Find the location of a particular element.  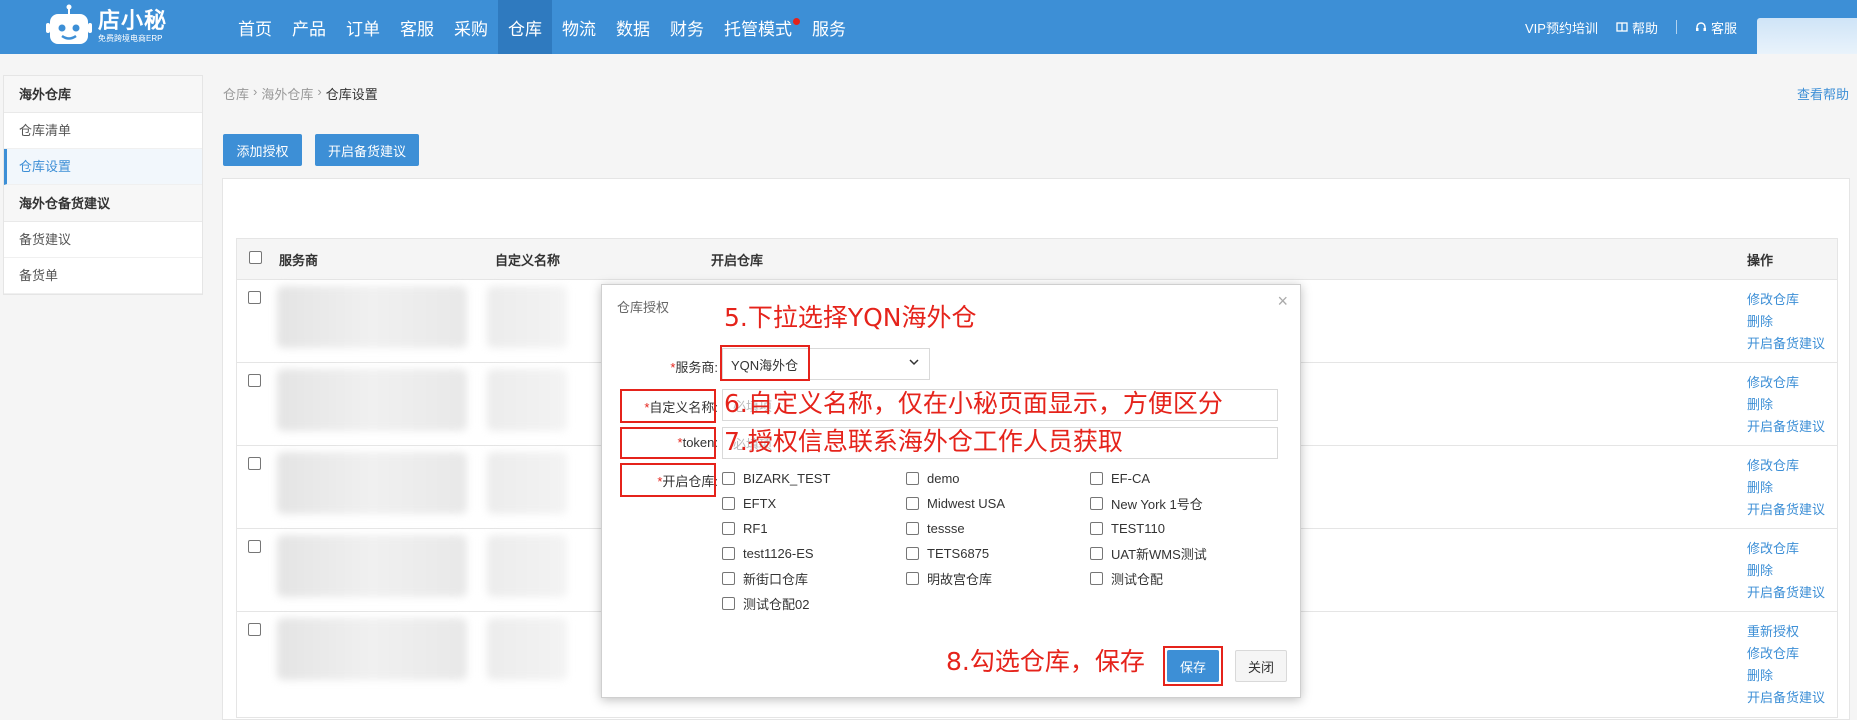

reauthorize-link: 重新授权 is located at coordinates (1786, 632).